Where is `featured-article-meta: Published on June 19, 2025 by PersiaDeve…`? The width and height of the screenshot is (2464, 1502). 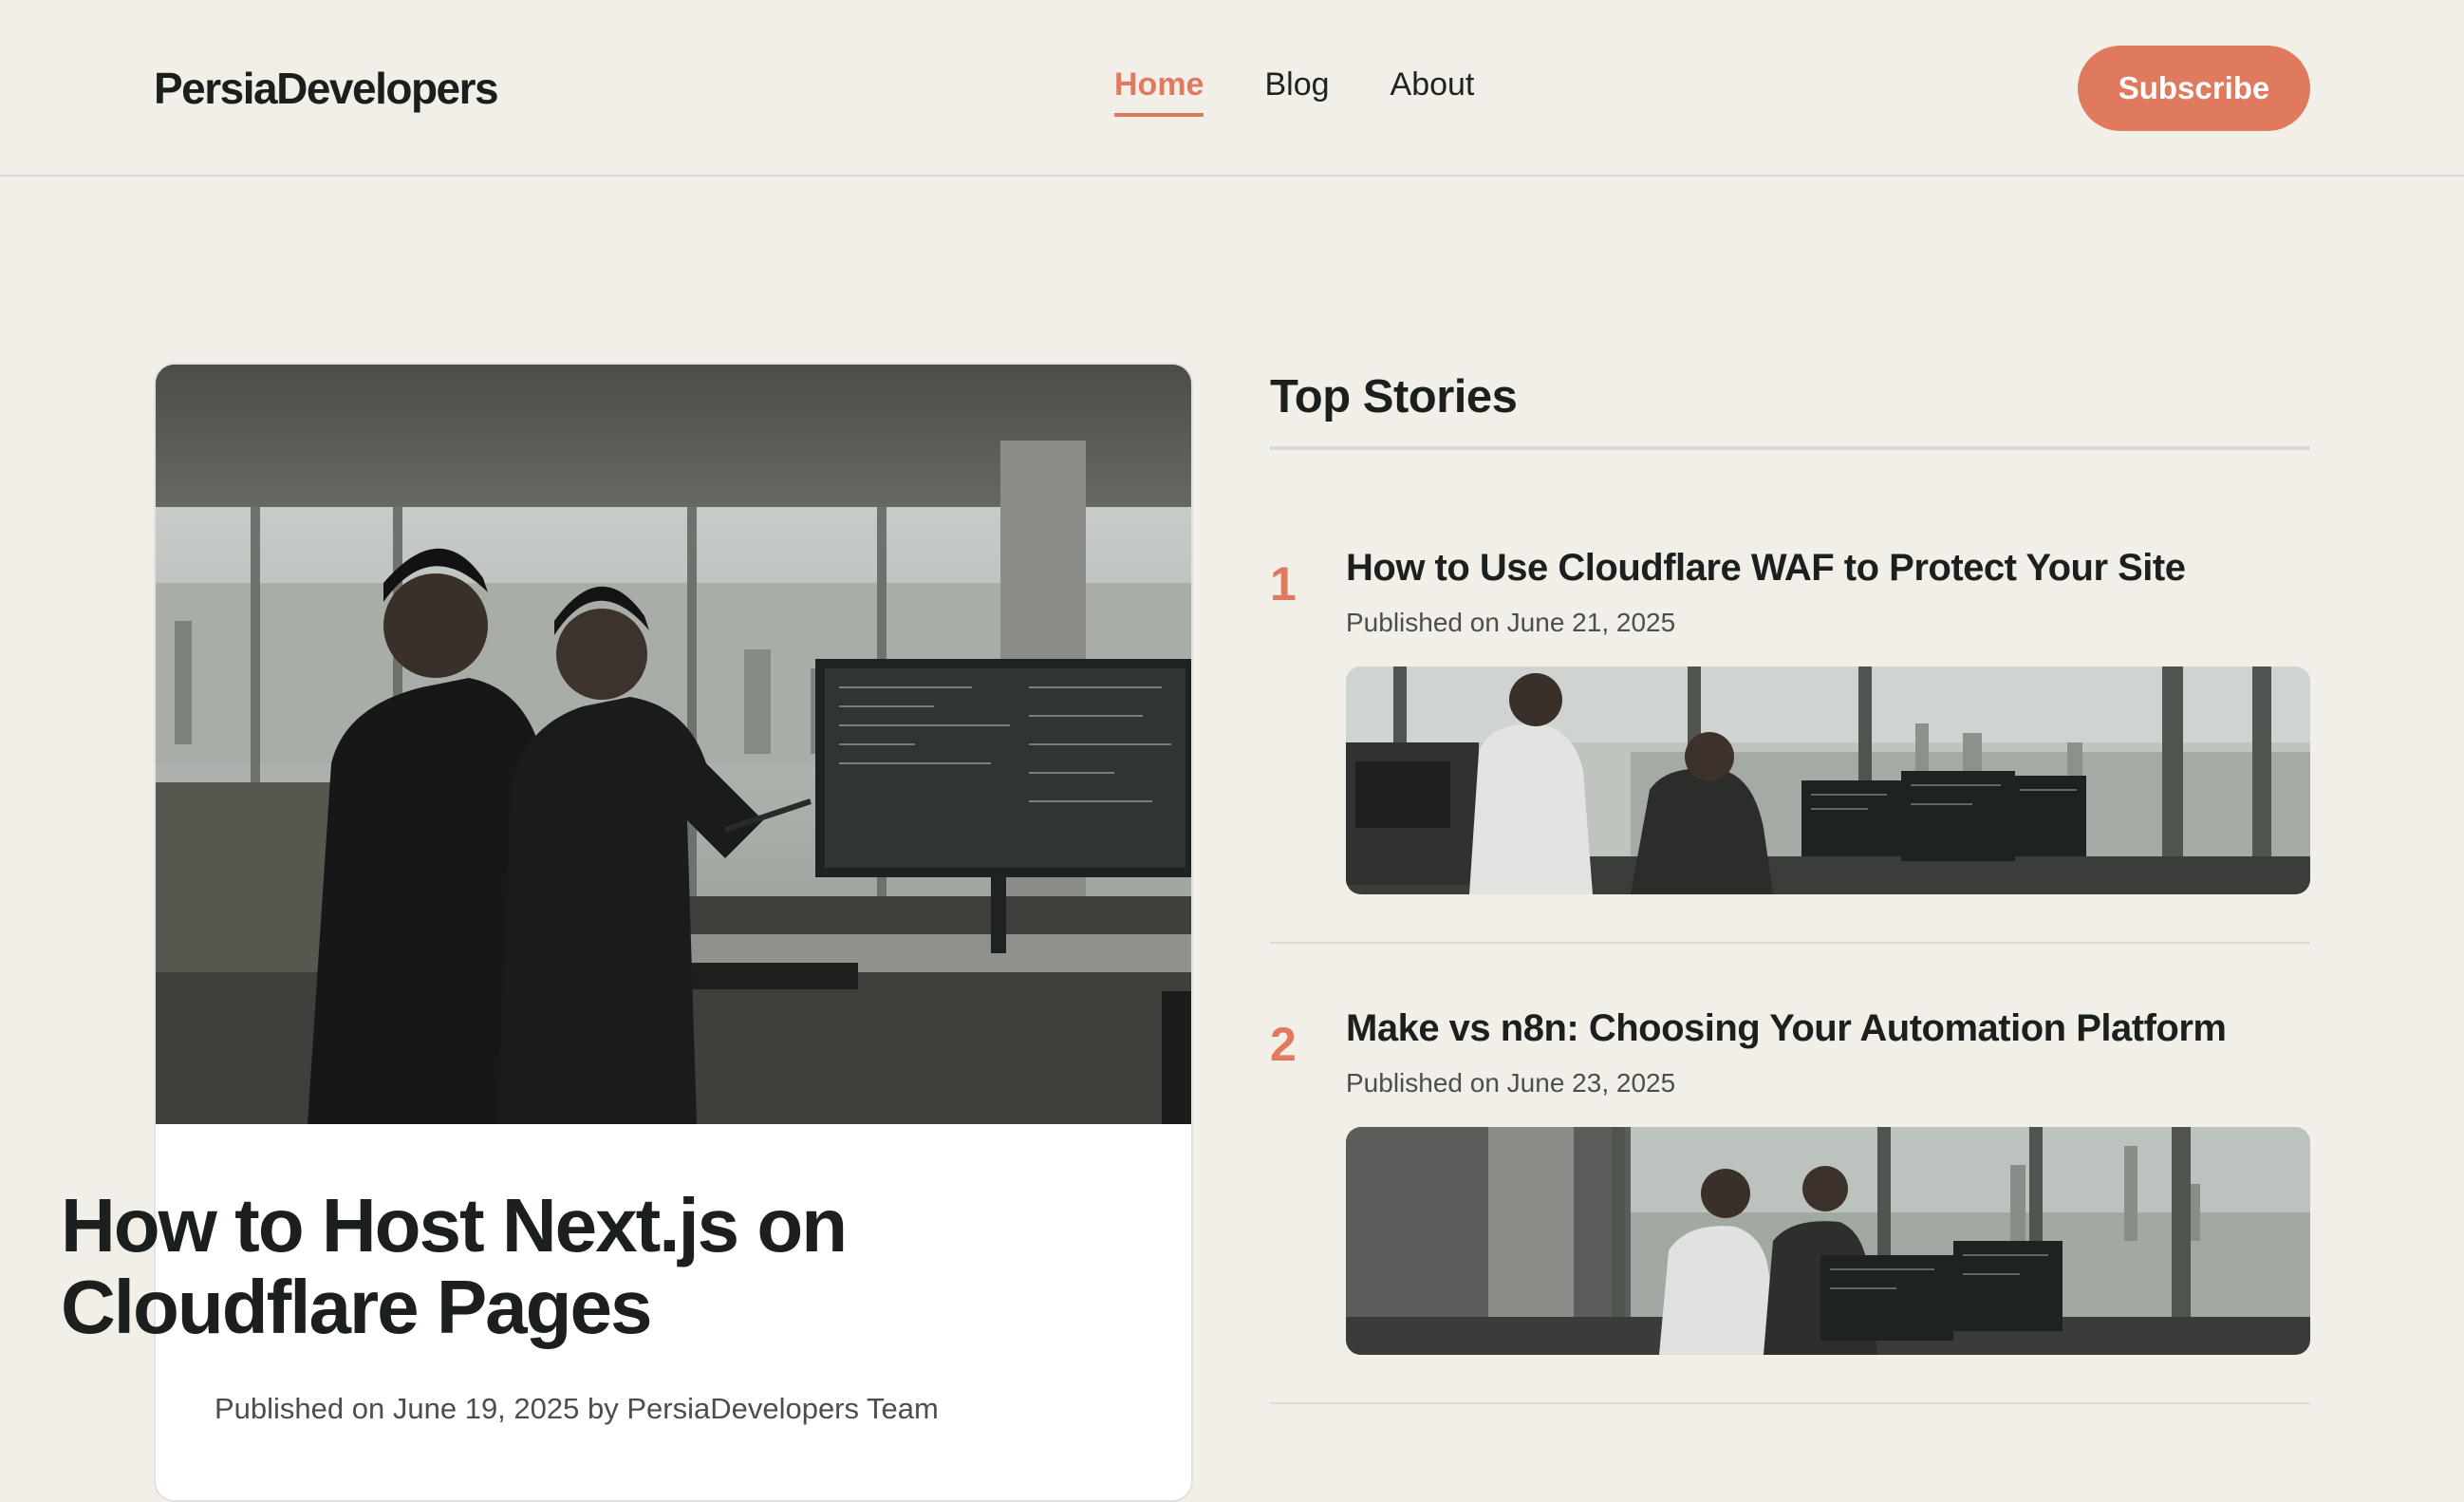 featured-article-meta: Published on June 19, 2025 by PersiaDeve… is located at coordinates (577, 1408).